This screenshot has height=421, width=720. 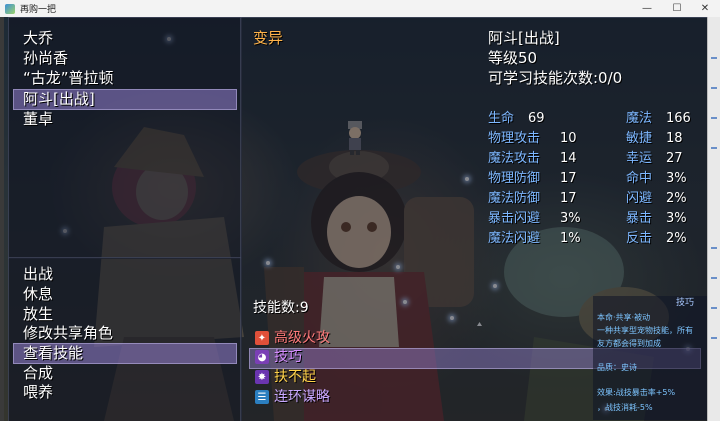 What do you see at coordinates (685, 303) in the screenshot?
I see `skill-info-title: 技巧` at bounding box center [685, 303].